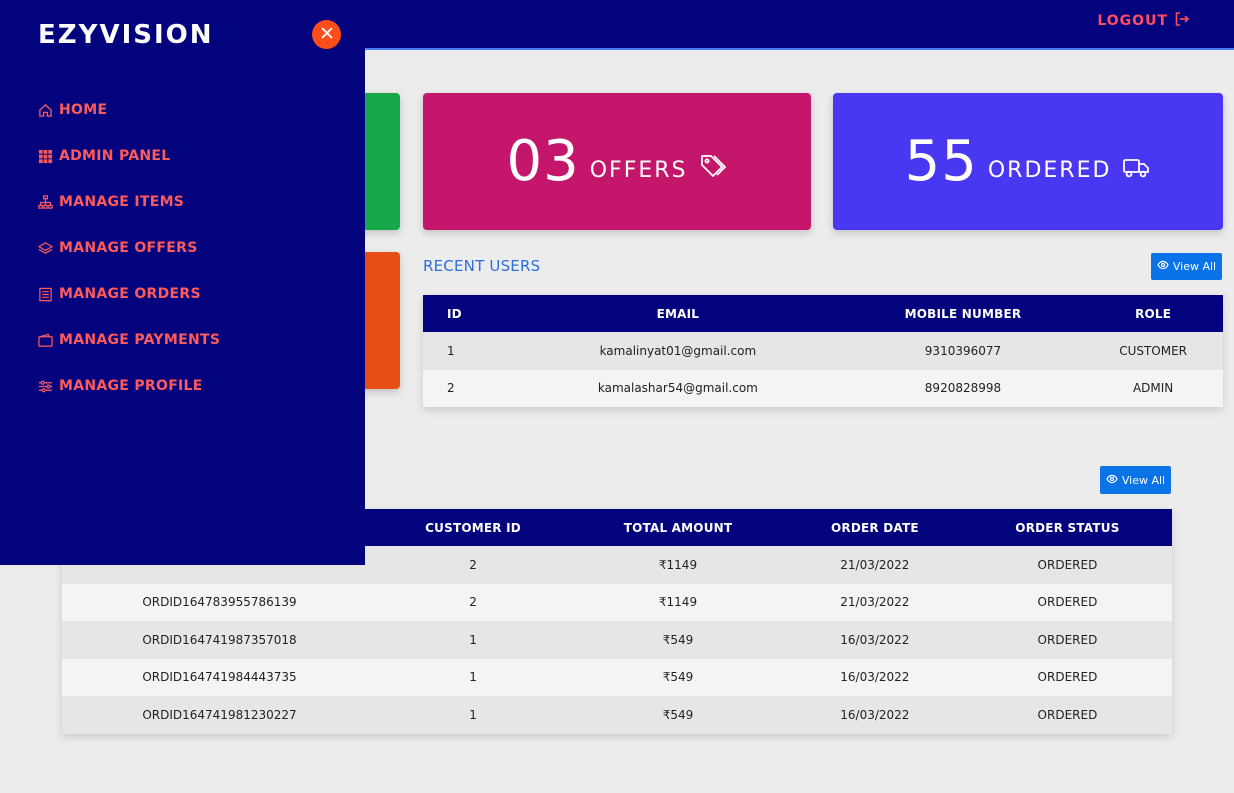 The width and height of the screenshot is (1234, 793). What do you see at coordinates (45, 158) in the screenshot?
I see `grid-icon` at bounding box center [45, 158].